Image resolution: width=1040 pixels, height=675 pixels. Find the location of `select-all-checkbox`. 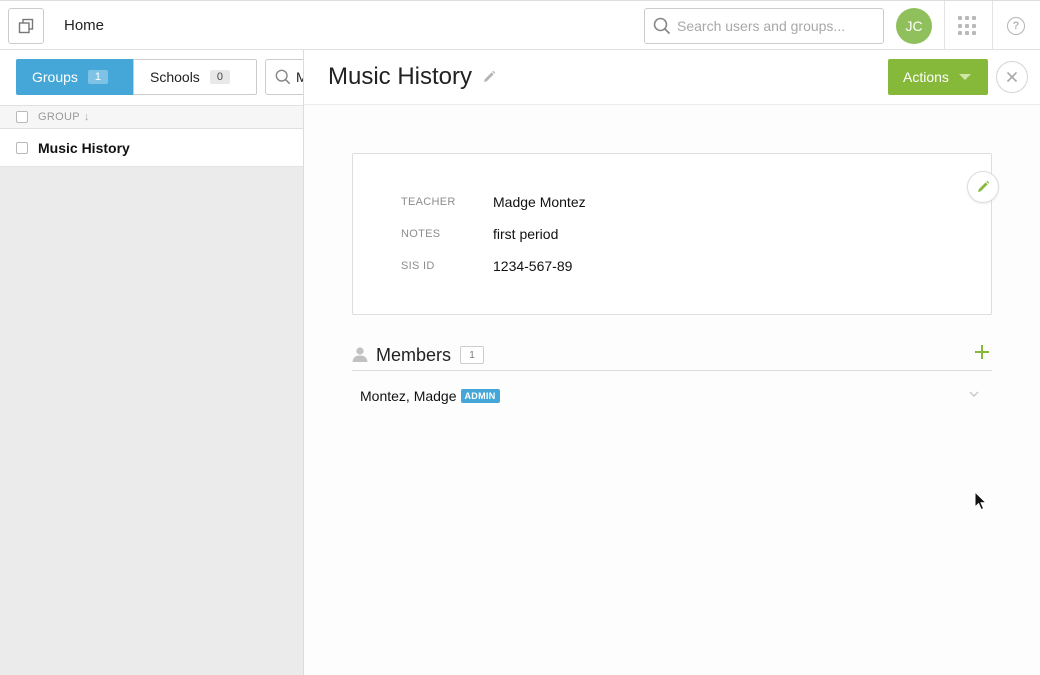

select-all-checkbox is located at coordinates (22, 117).